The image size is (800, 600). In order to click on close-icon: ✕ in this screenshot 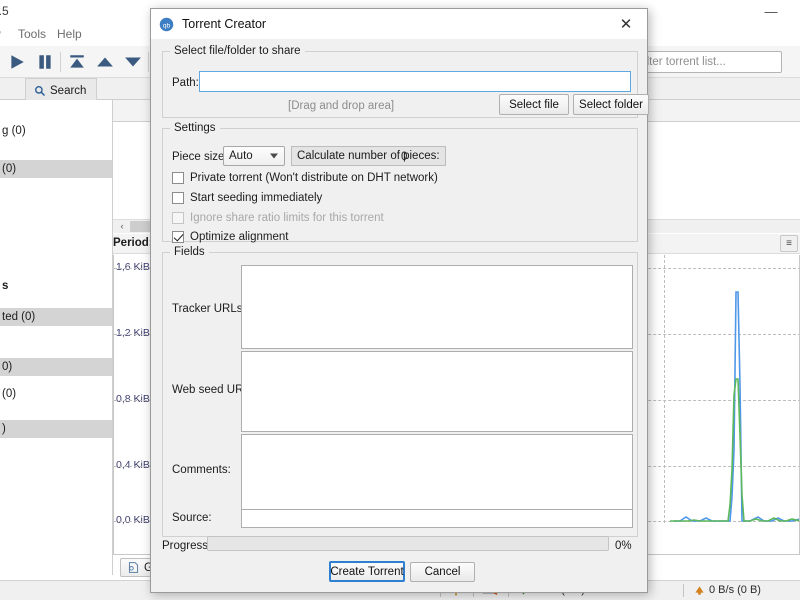, I will do `click(626, 24)`.